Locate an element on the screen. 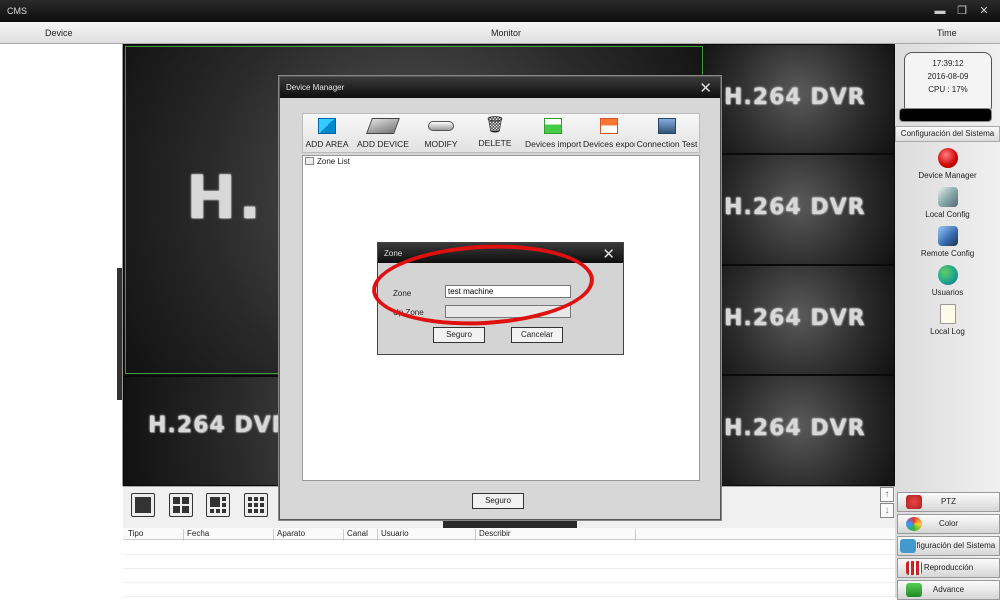 Image resolution: width=1000 pixels, height=600 pixels. monitor-header: Monitor is located at coordinates (506, 33).